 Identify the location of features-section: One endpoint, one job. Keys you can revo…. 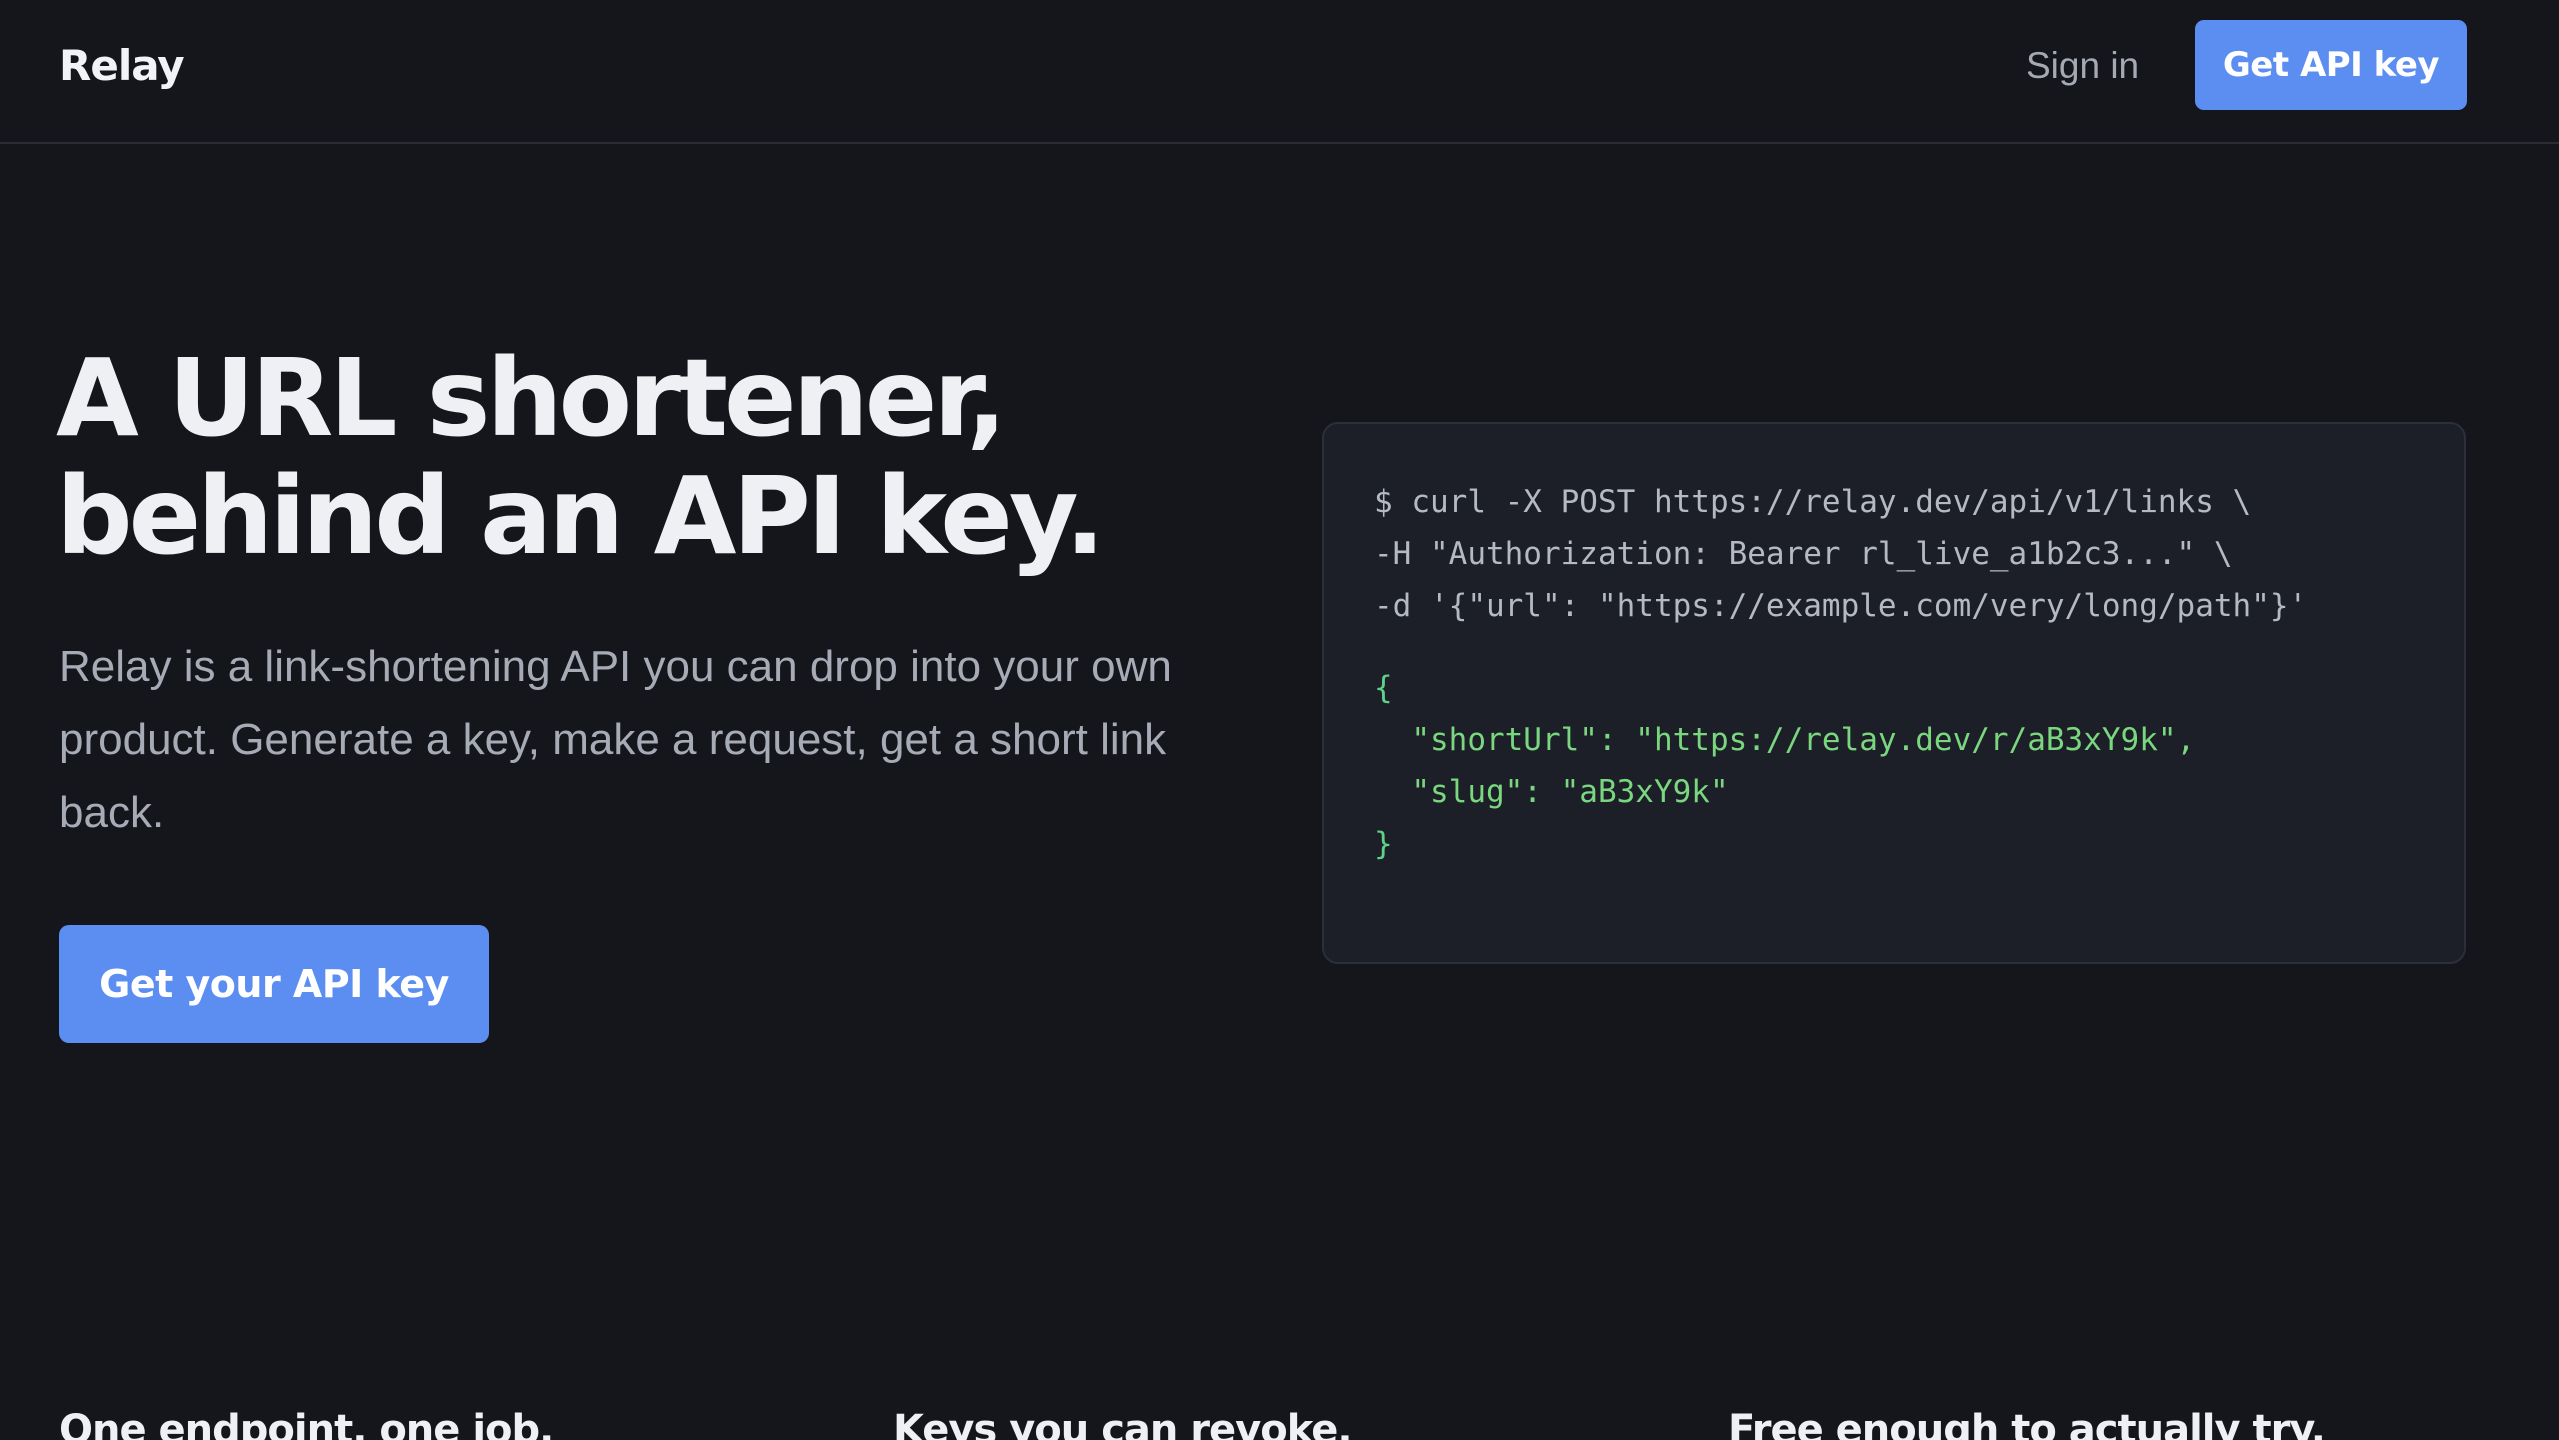
(1279, 1410).